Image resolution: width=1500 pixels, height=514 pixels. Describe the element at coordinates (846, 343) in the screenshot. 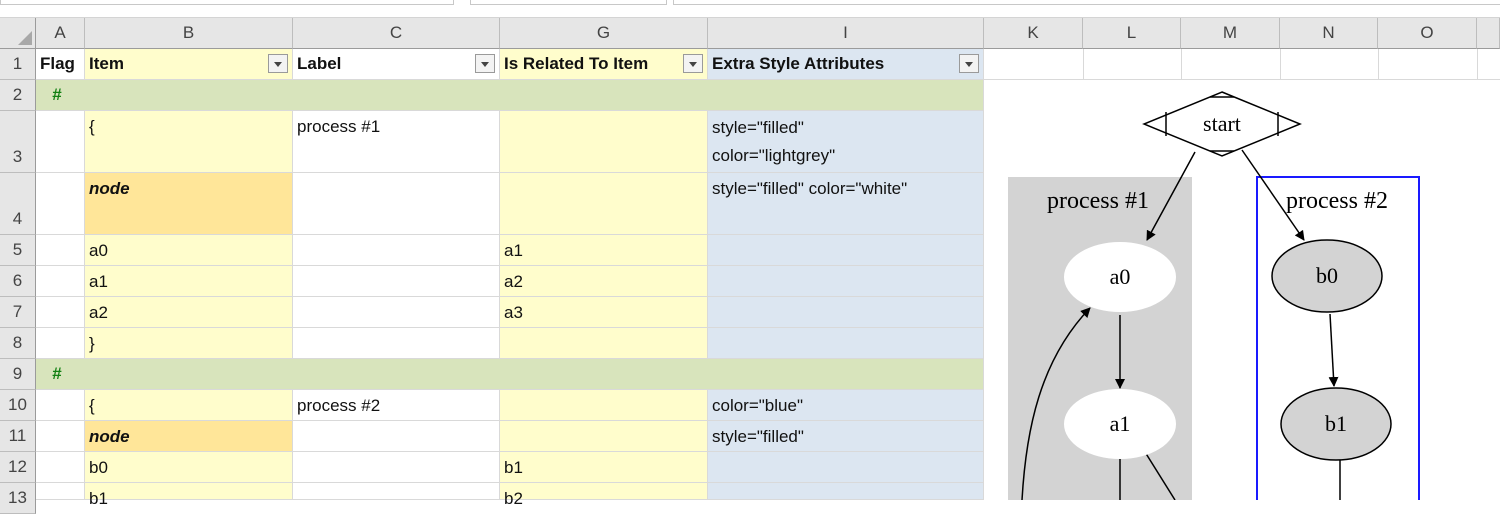

I see `cell-i8` at that location.